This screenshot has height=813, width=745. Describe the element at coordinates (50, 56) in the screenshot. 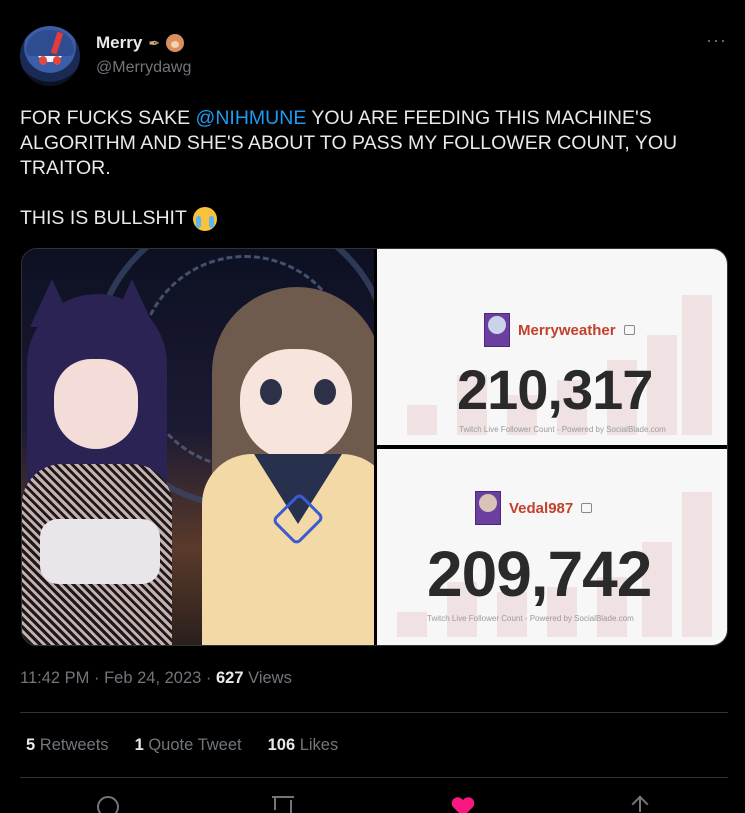

I see `tweet-author-avatar` at that location.